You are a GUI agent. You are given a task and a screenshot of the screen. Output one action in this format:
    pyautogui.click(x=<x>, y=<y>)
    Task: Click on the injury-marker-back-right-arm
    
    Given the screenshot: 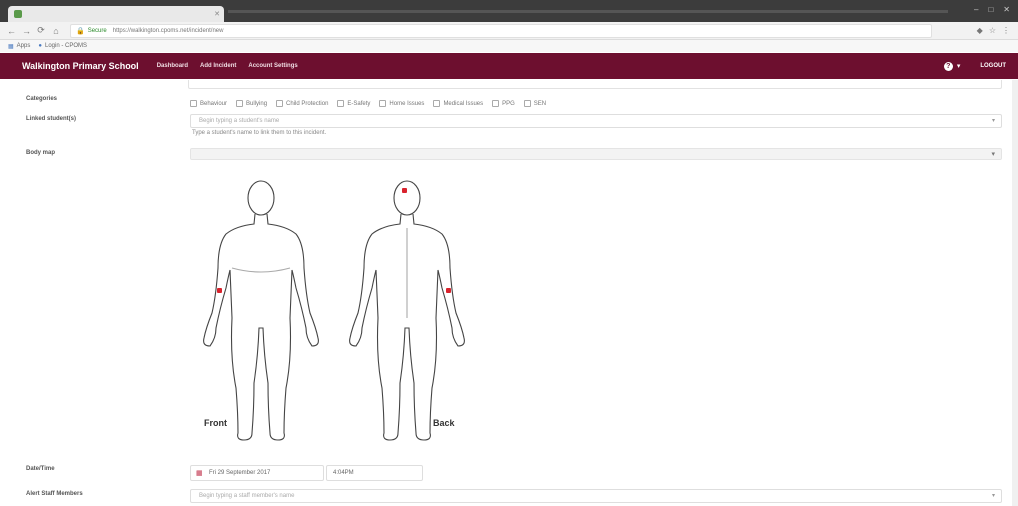 What is the action you would take?
    pyautogui.click(x=448, y=290)
    